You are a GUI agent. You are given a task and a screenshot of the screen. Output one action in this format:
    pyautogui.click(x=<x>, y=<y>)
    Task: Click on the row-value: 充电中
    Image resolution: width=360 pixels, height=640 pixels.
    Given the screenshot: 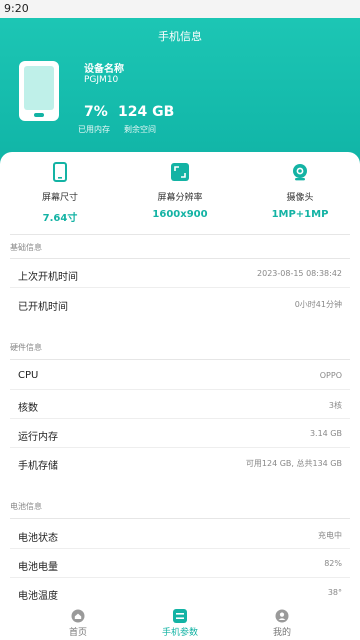 What is the action you would take?
    pyautogui.click(x=330, y=535)
    